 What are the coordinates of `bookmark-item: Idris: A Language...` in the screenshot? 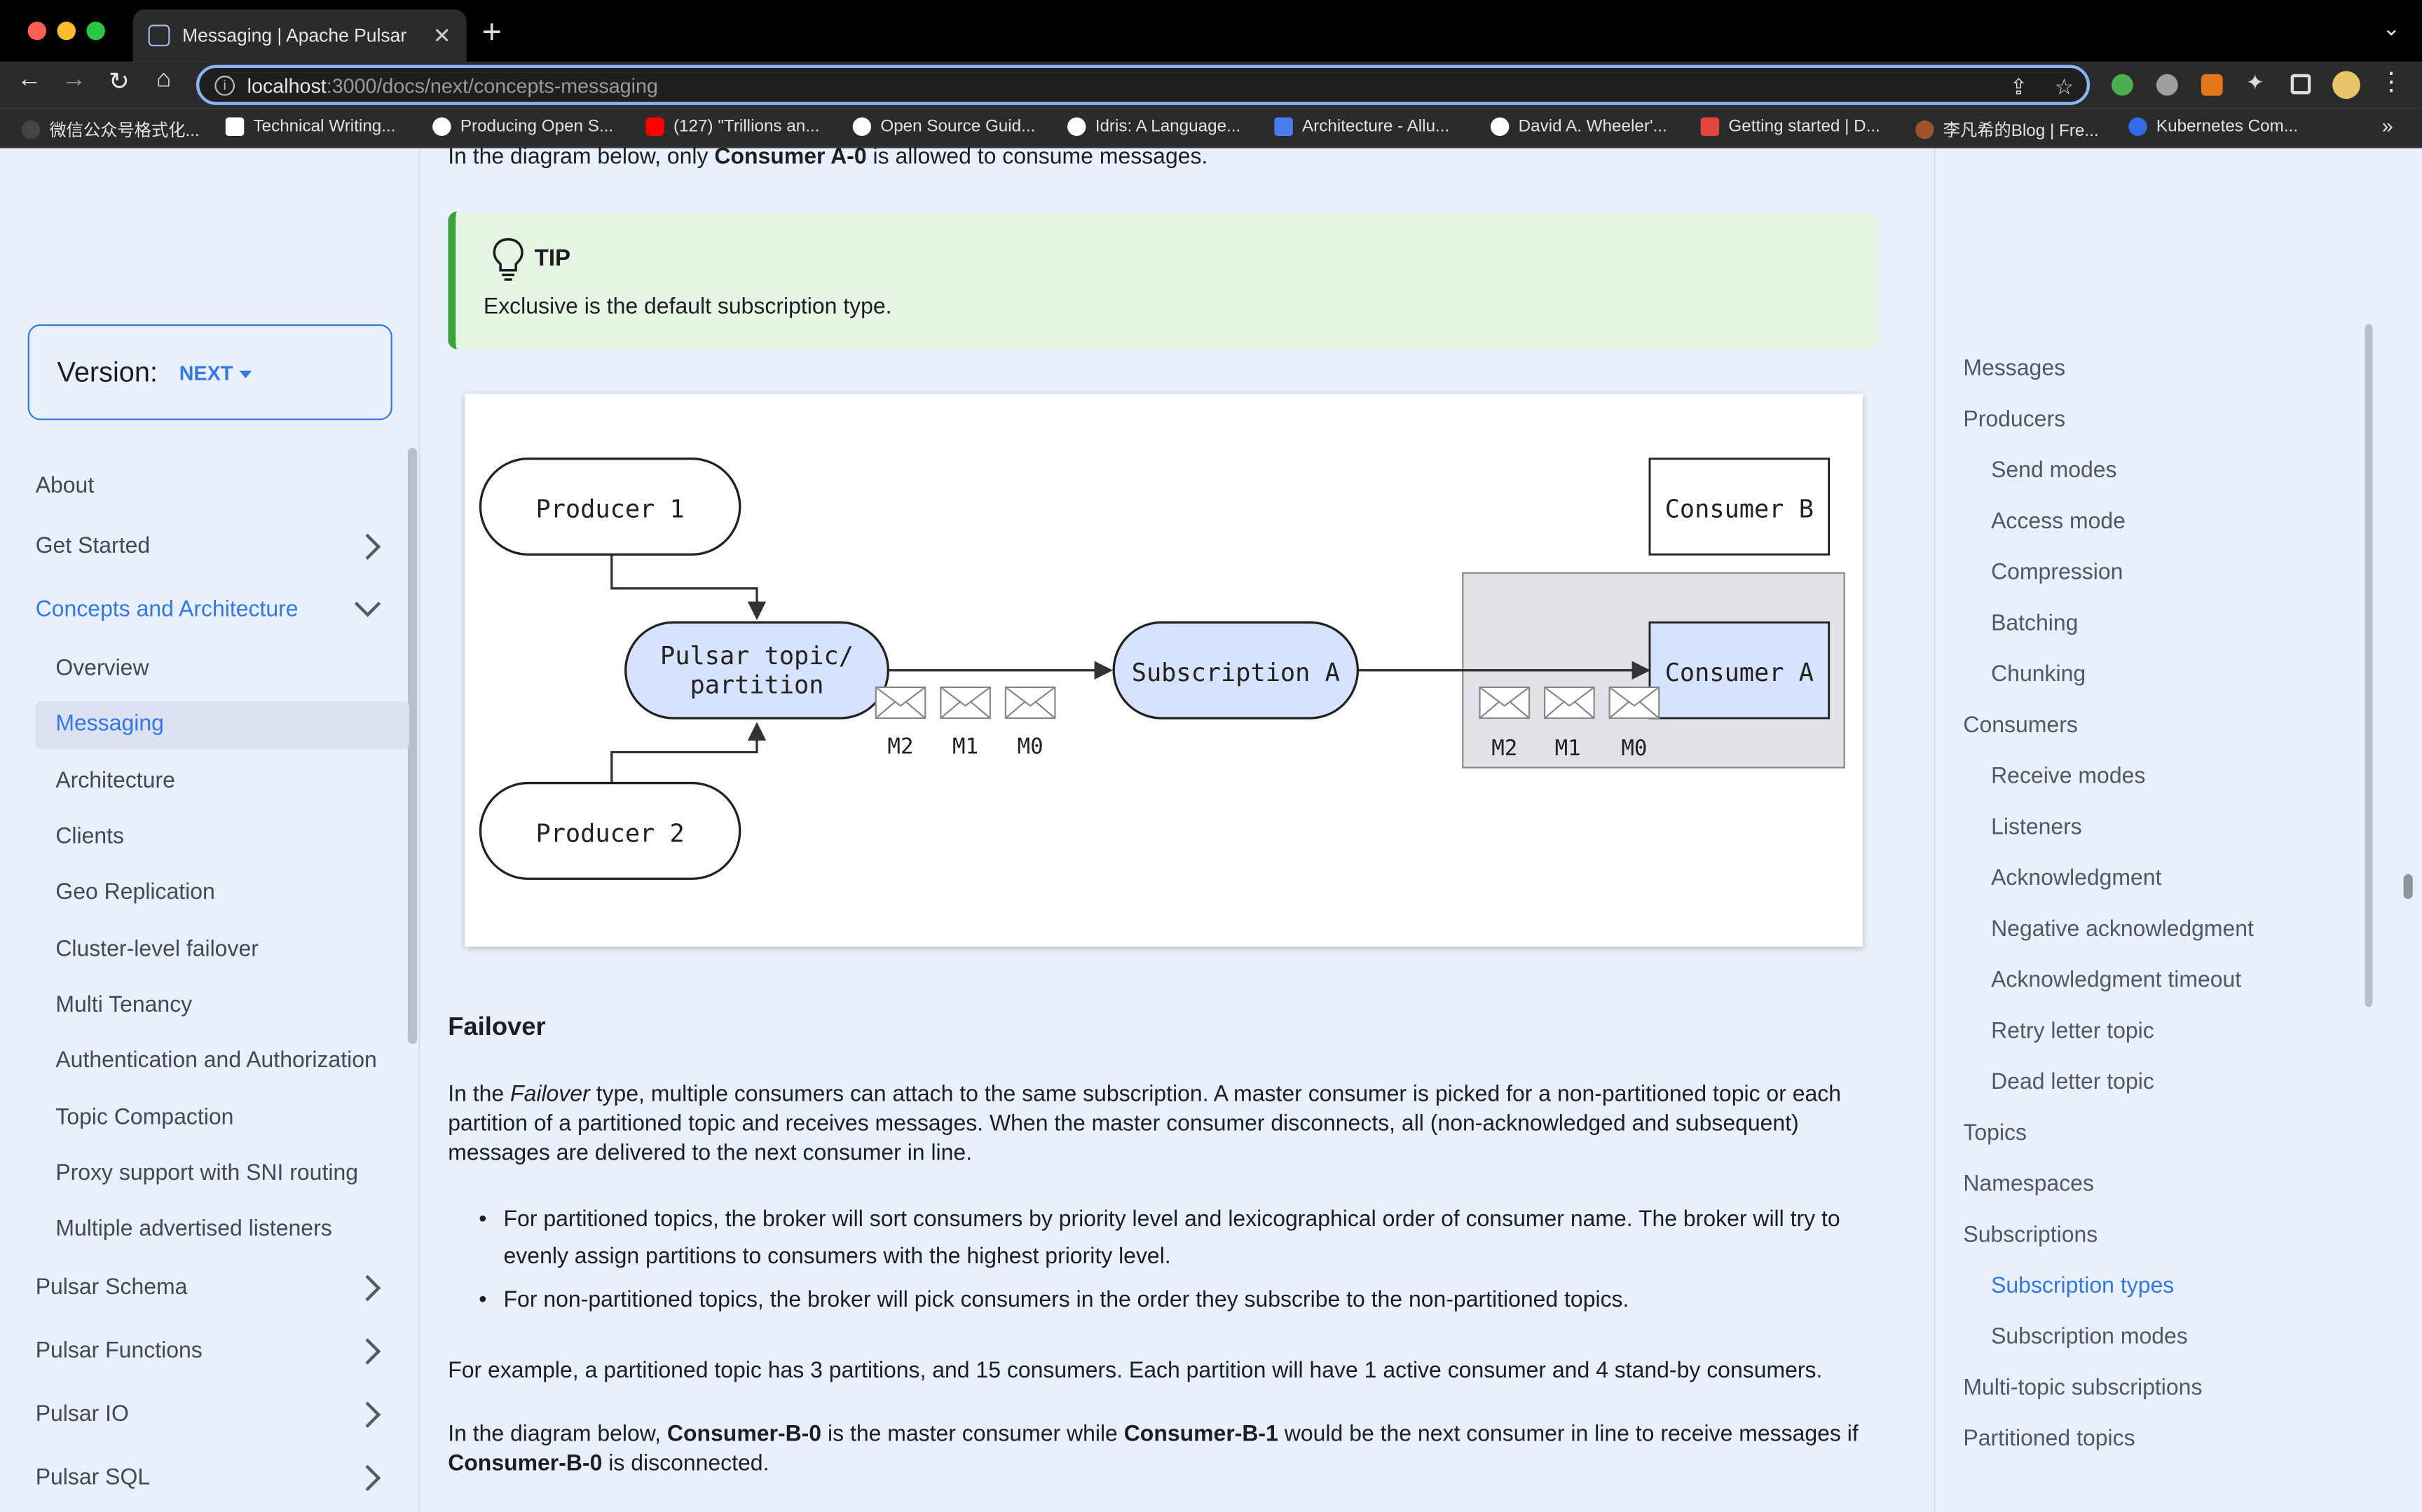 It's located at (1153, 126).